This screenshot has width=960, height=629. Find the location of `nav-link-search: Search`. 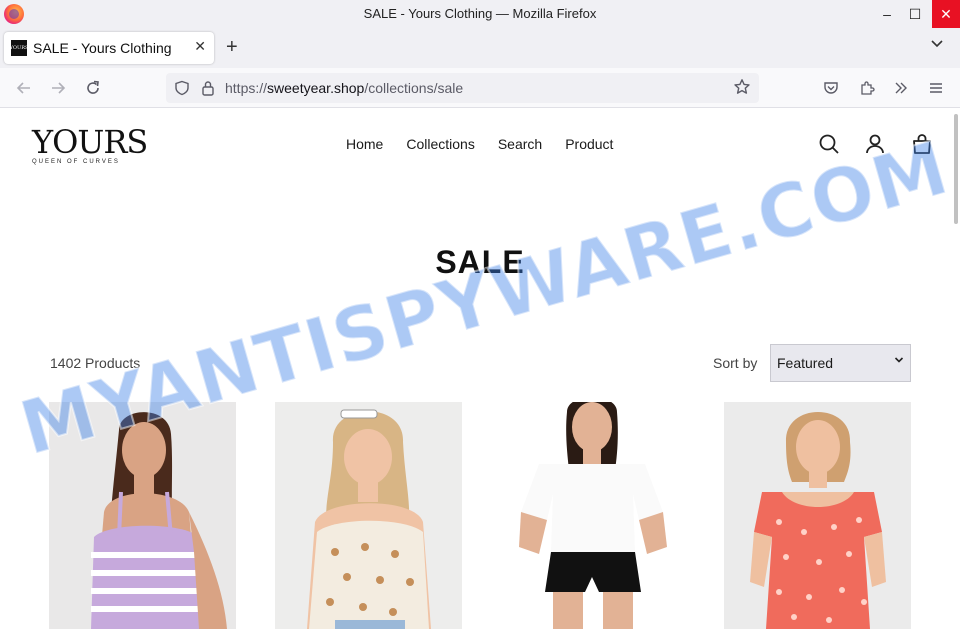

nav-link-search: Search is located at coordinates (520, 144).